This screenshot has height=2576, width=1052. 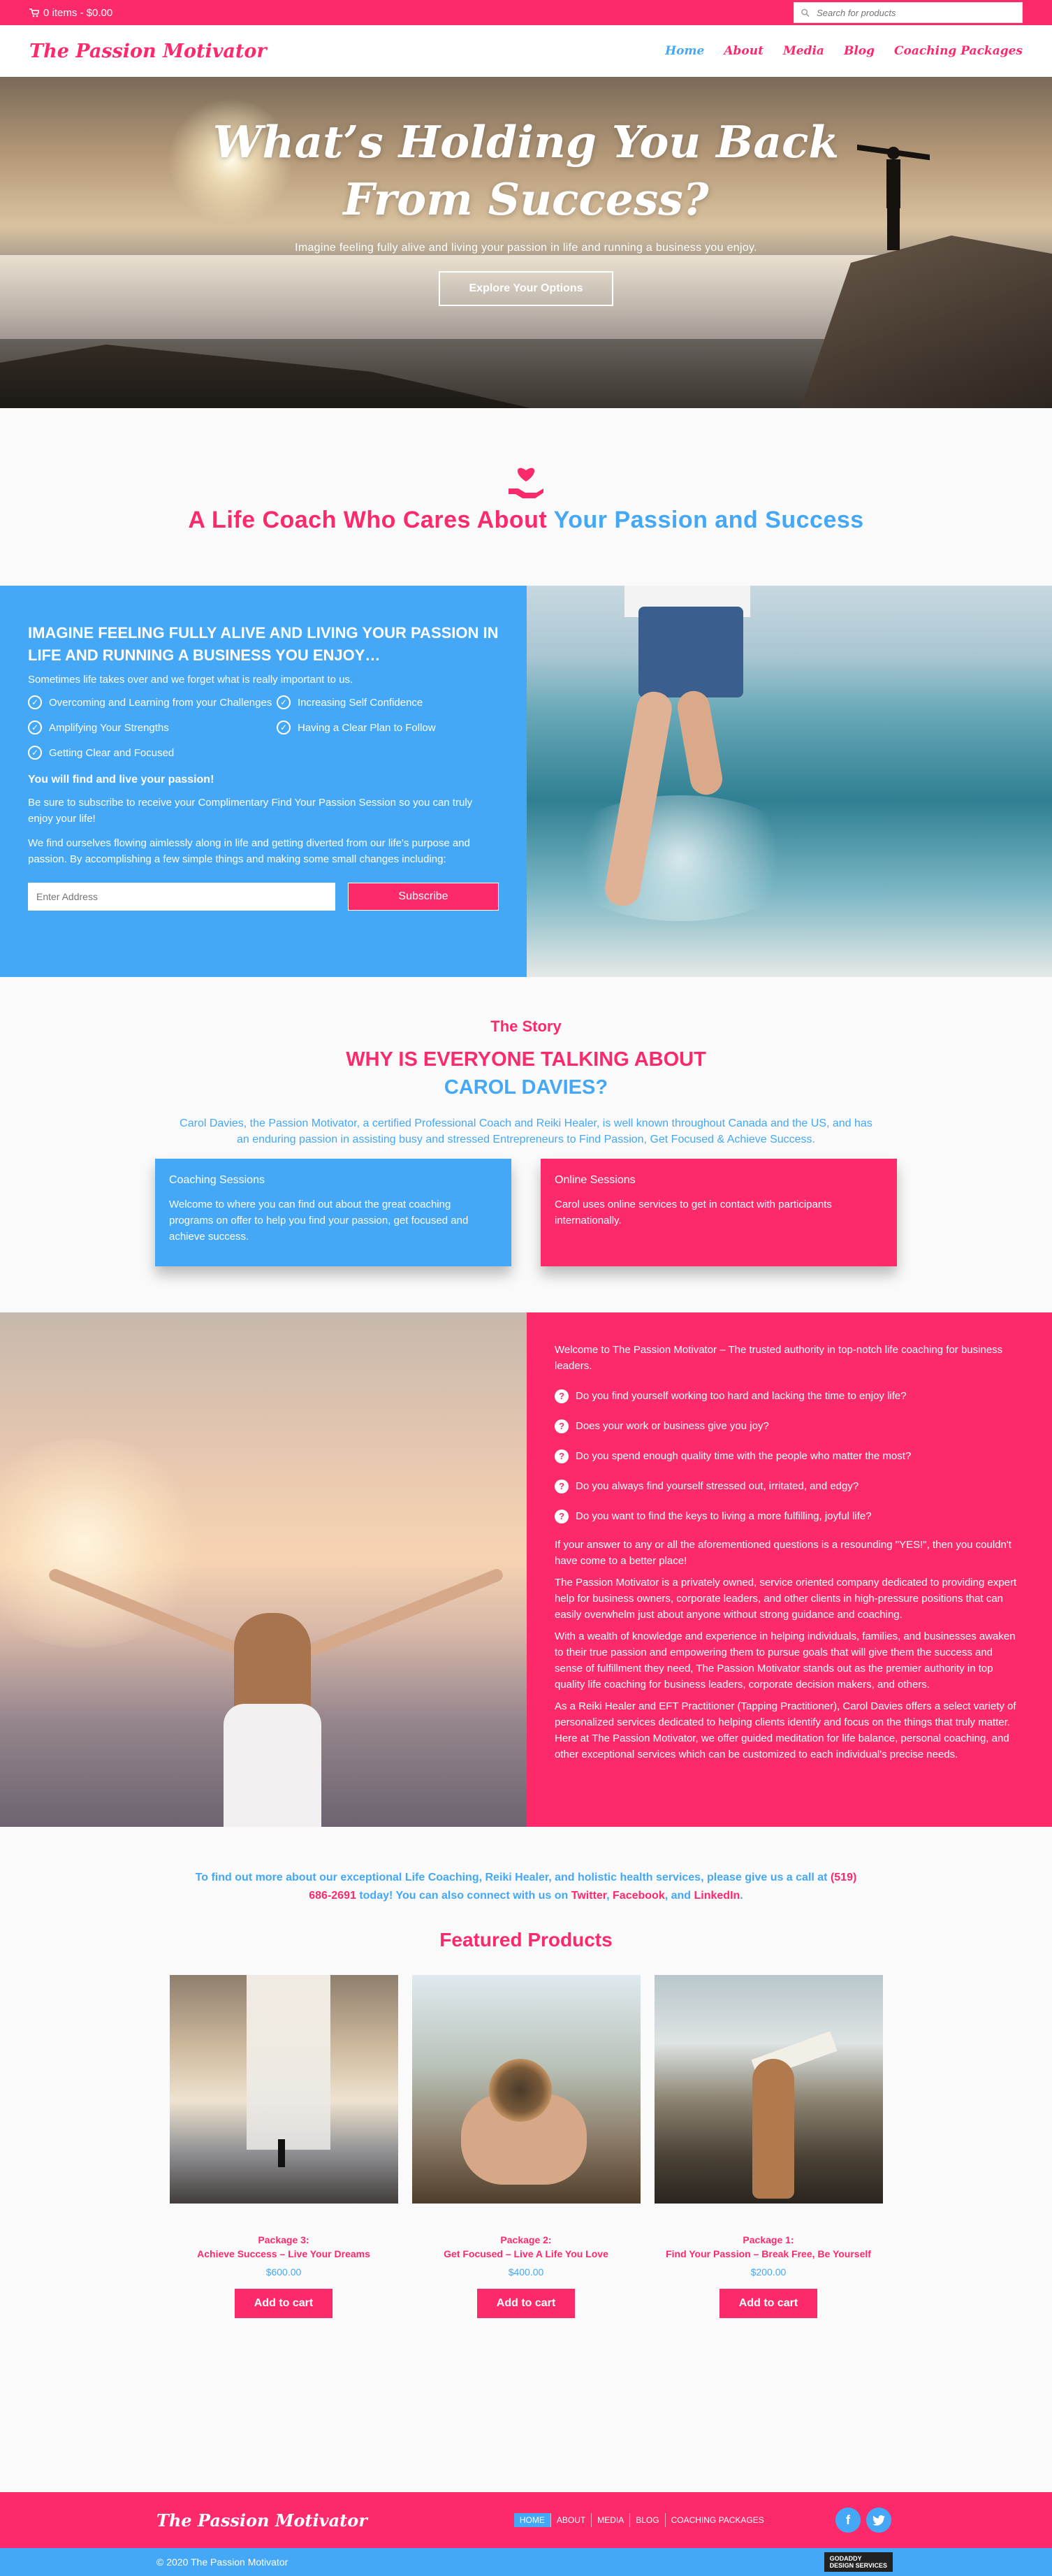 I want to click on mountain-woman-product-image, so click(x=769, y=2089).